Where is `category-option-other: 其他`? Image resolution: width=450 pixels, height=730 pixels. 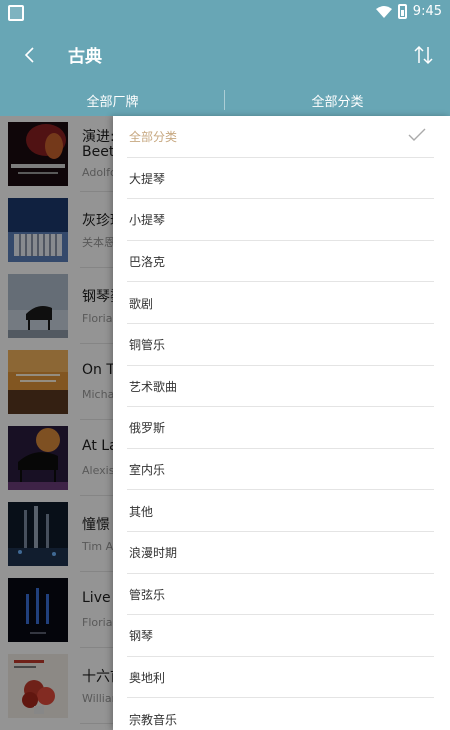 category-option-other: 其他 is located at coordinates (281, 511).